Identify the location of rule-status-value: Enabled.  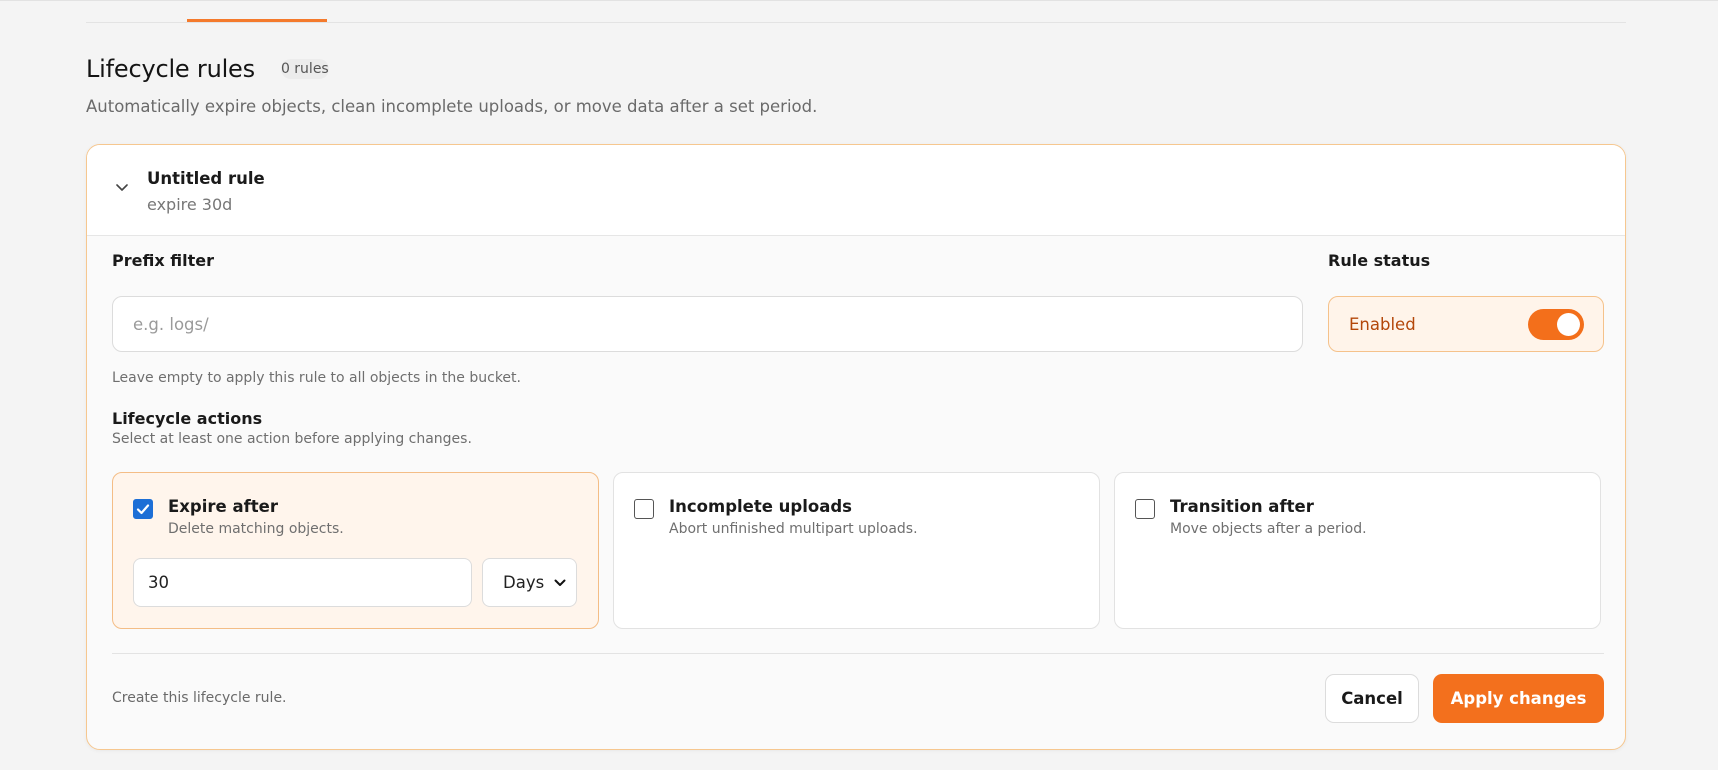
(1382, 324).